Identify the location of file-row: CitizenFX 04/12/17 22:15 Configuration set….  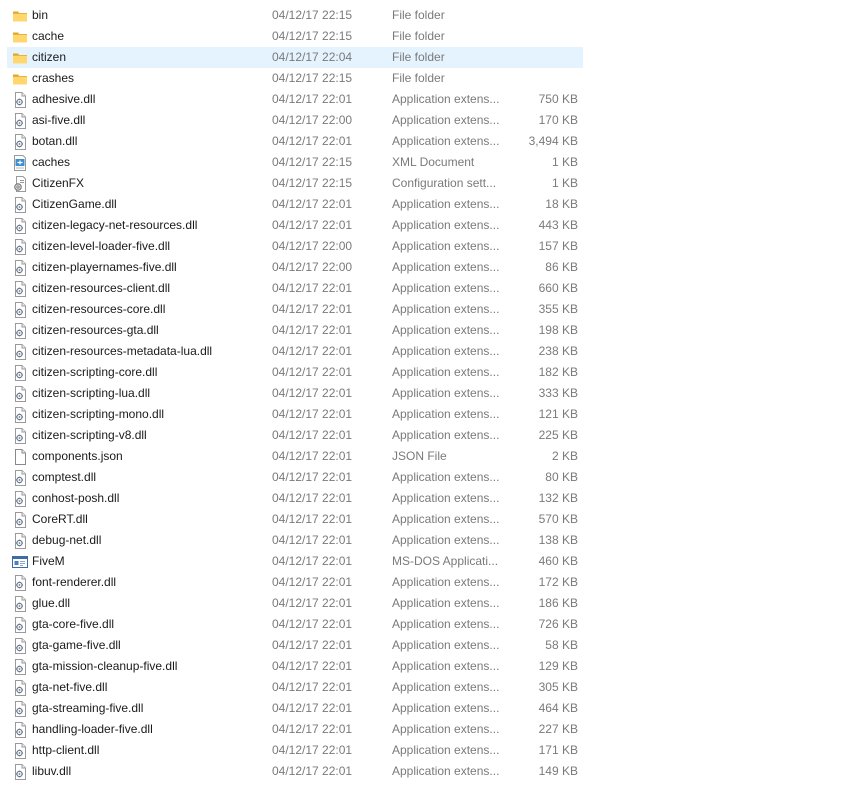
(295, 183).